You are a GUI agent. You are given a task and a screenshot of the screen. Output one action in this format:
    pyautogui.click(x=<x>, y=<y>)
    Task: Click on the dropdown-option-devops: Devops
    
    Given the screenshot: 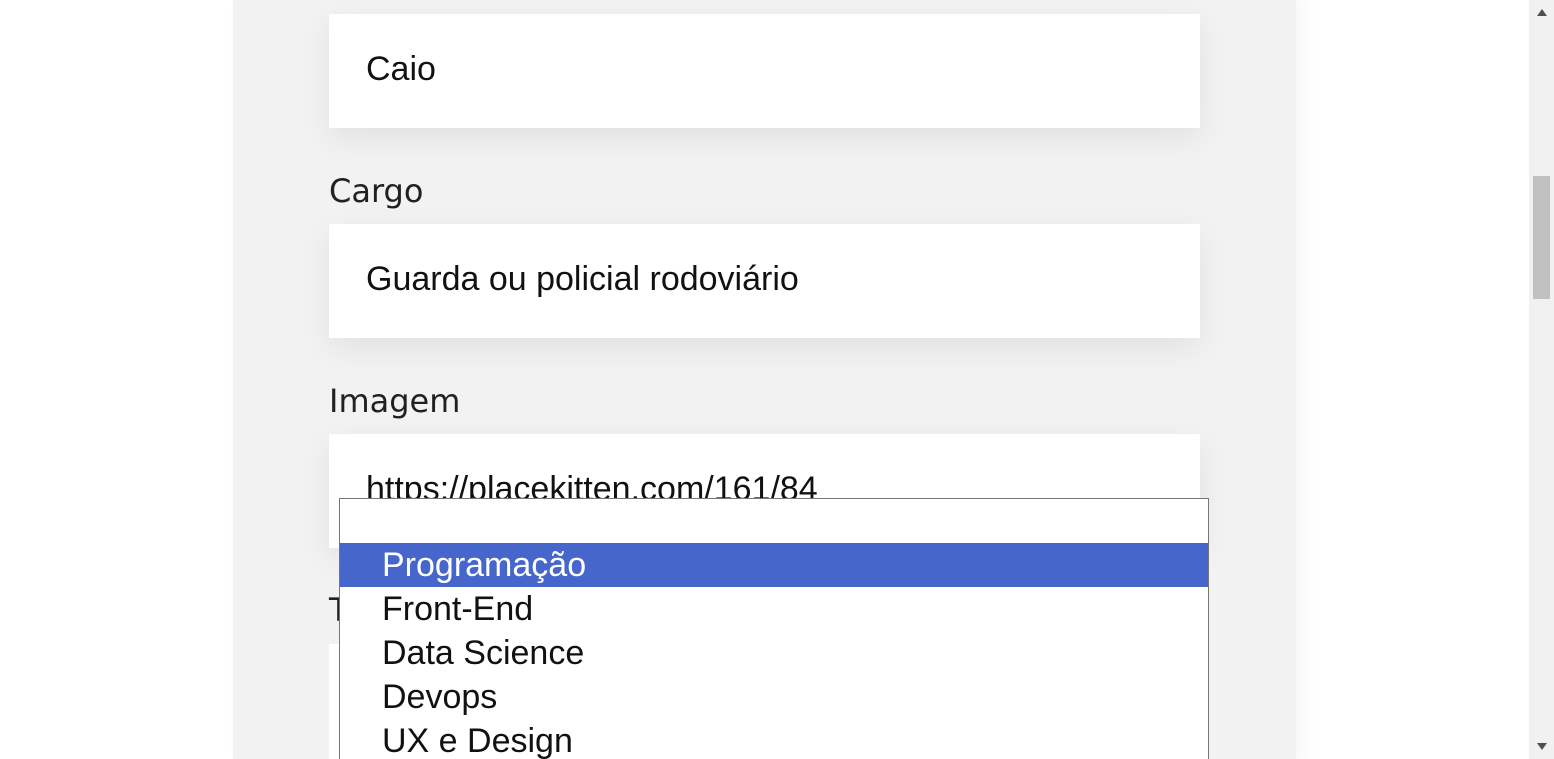 What is the action you would take?
    pyautogui.click(x=774, y=697)
    